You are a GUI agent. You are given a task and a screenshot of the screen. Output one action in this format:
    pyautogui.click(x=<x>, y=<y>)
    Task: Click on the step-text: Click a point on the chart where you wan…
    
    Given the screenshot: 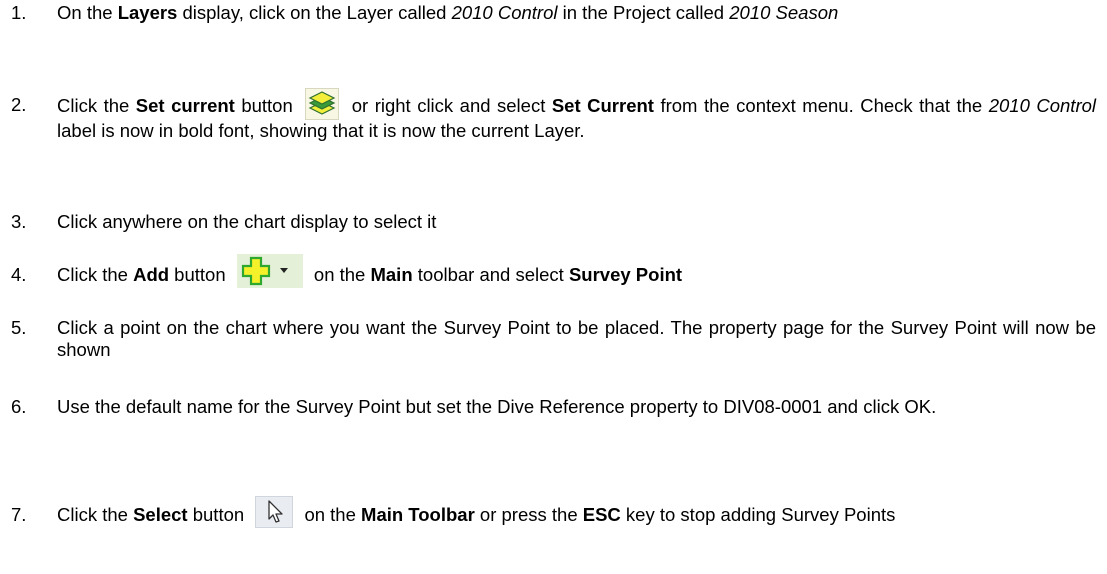 What is the action you would take?
    pyautogui.click(x=576, y=338)
    